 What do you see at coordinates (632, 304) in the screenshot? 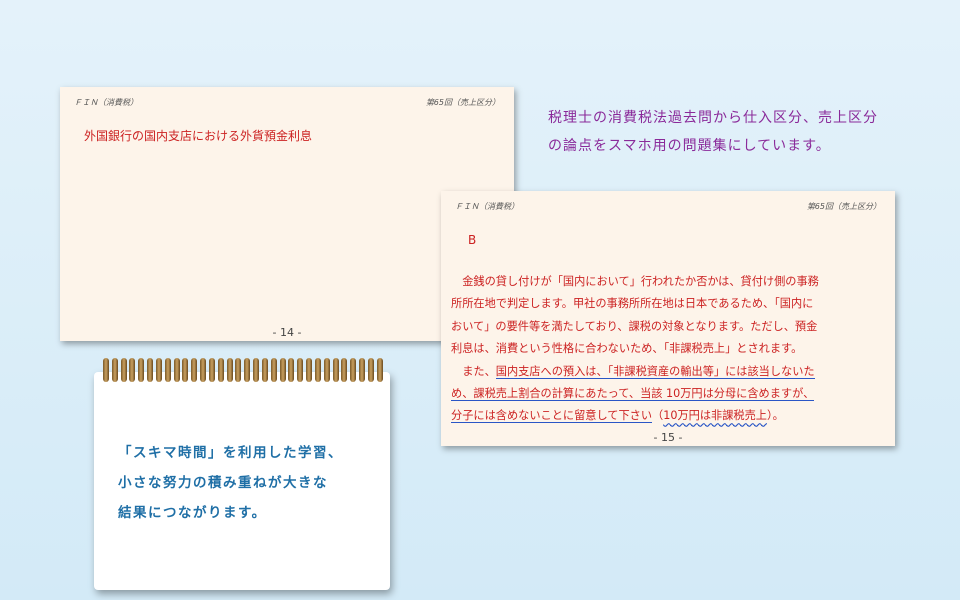
I see `explanation-line: 所所在地で判定します。甲社の事務所所在地は日本であるため、「国内に` at bounding box center [632, 304].